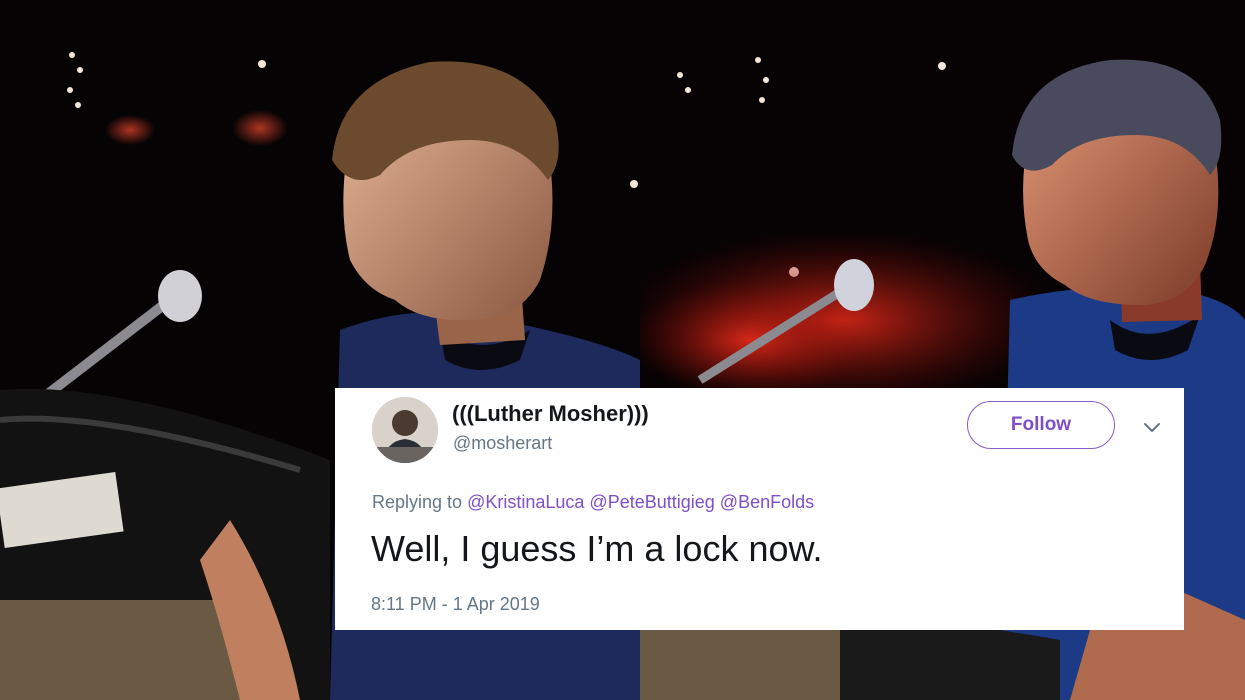  What do you see at coordinates (597, 548) in the screenshot?
I see `tweet-text: Well, I guess I’m a lock now.` at bounding box center [597, 548].